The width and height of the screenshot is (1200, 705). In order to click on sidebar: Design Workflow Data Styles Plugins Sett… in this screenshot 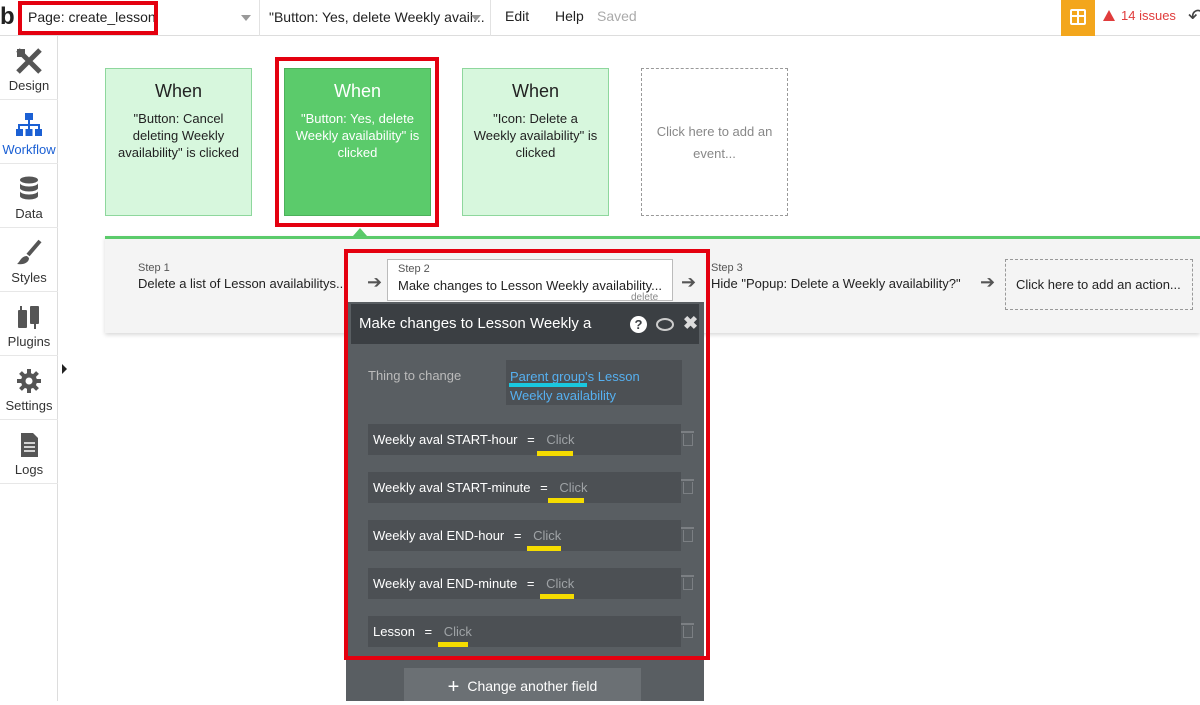, I will do `click(29, 368)`.